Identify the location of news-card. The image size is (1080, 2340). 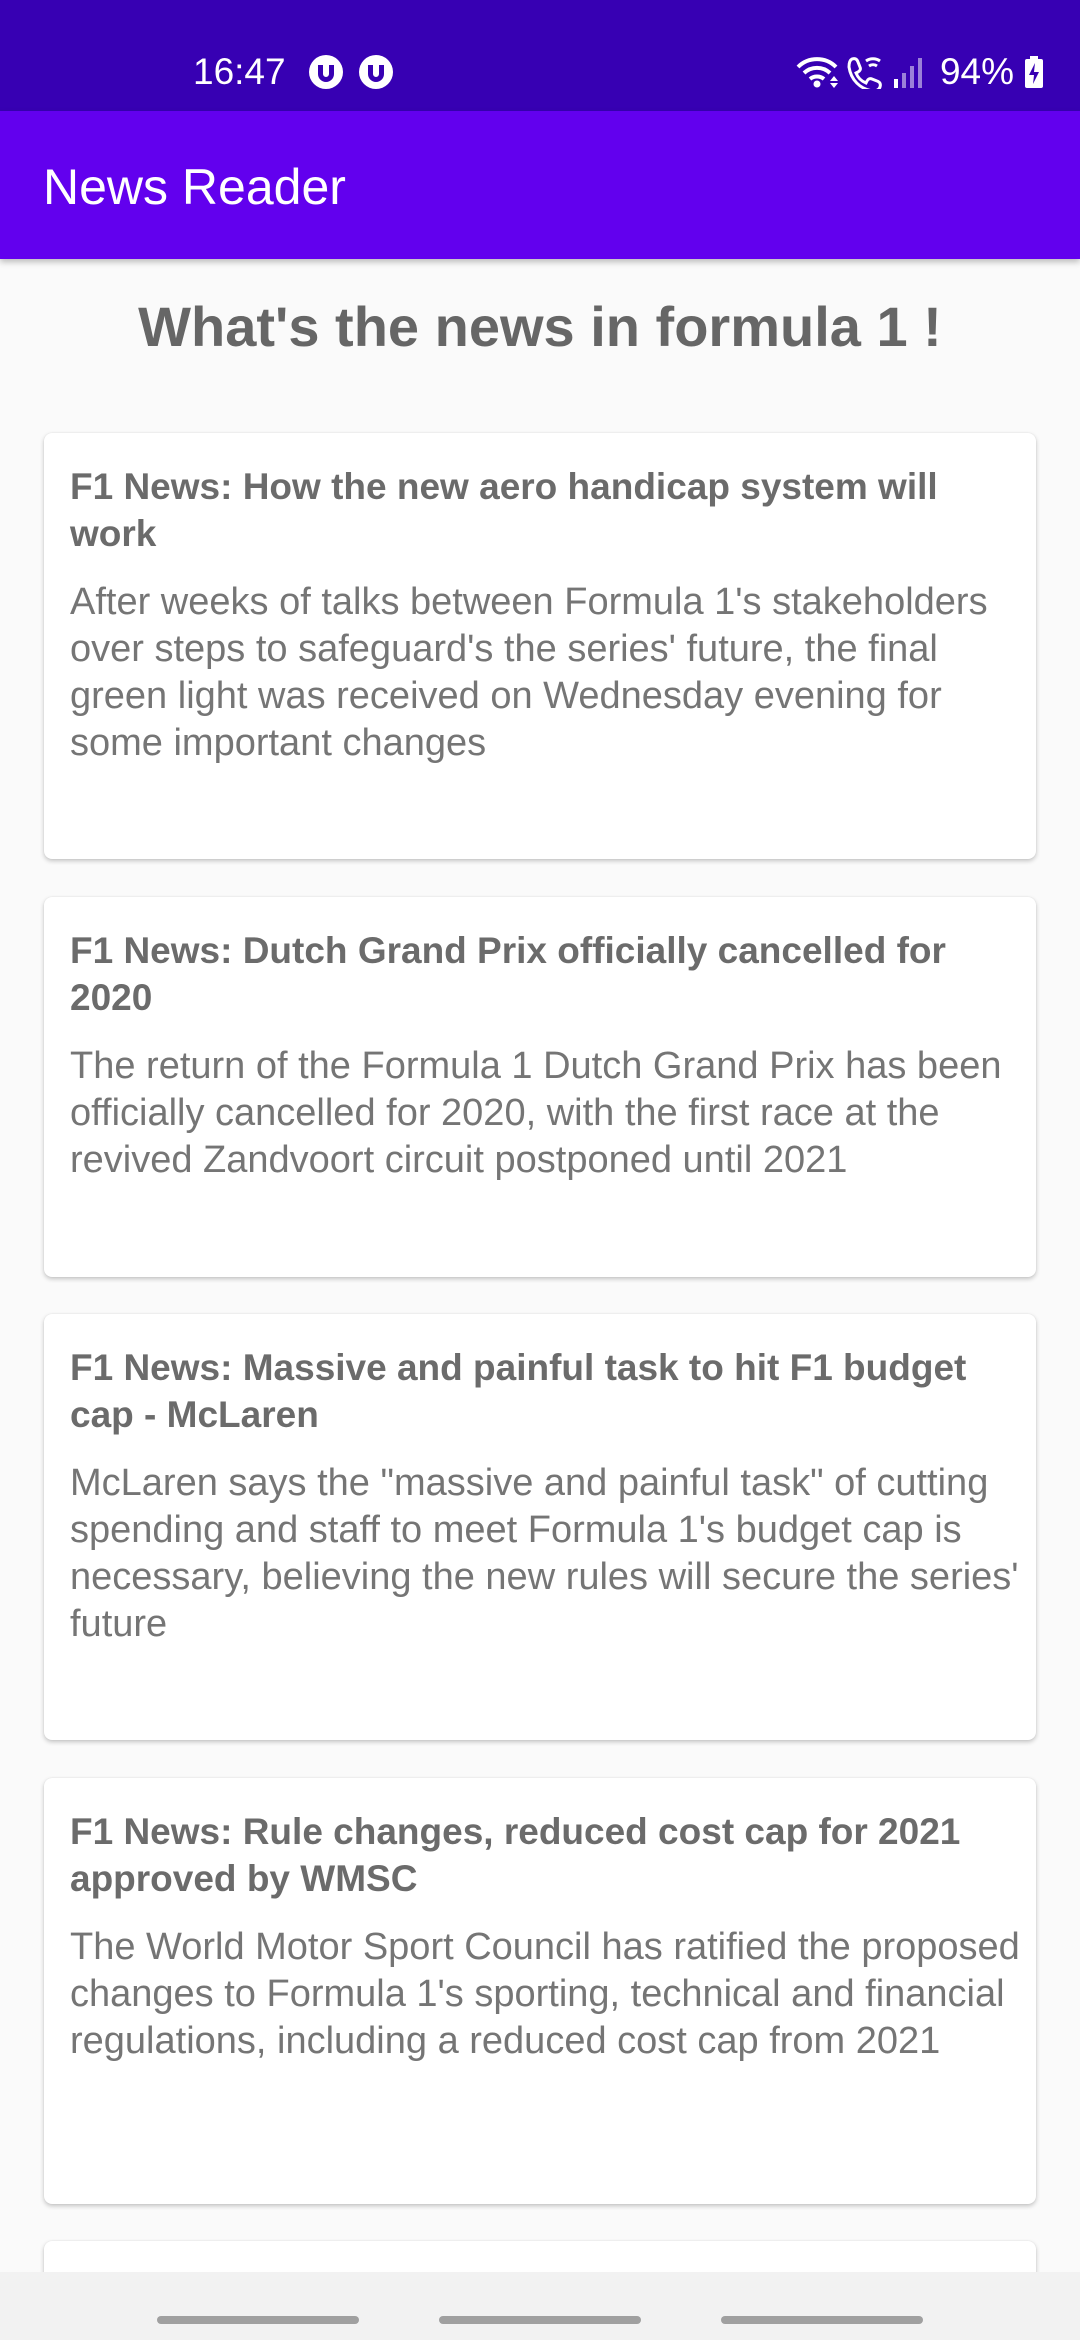
(540, 2256).